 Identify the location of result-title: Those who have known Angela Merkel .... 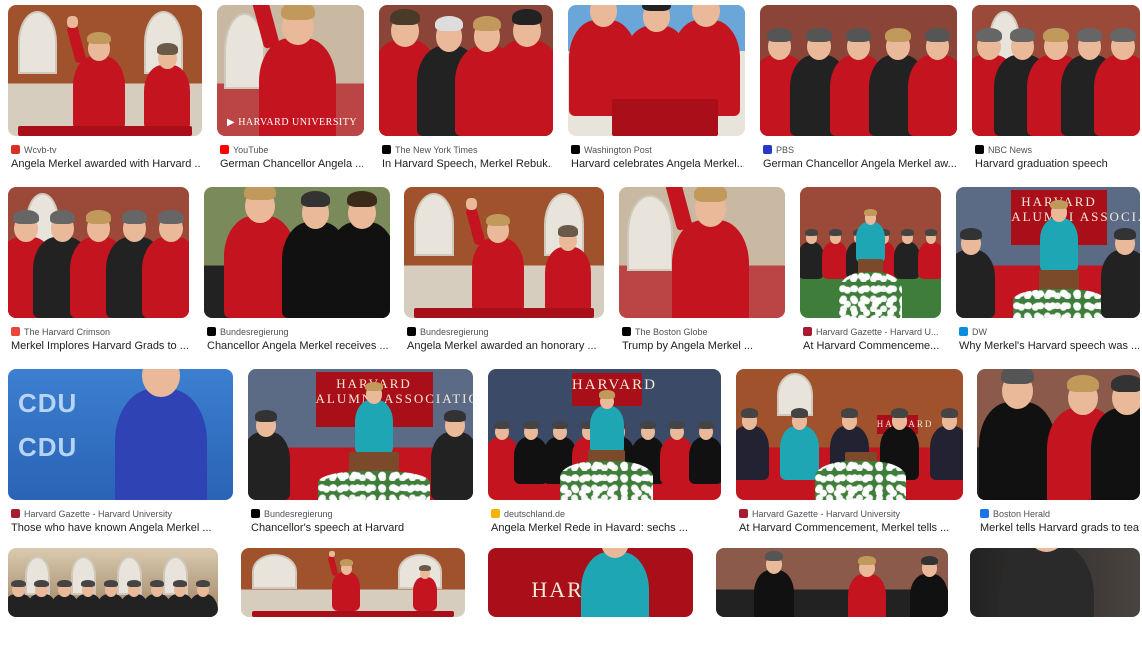
(121, 528).